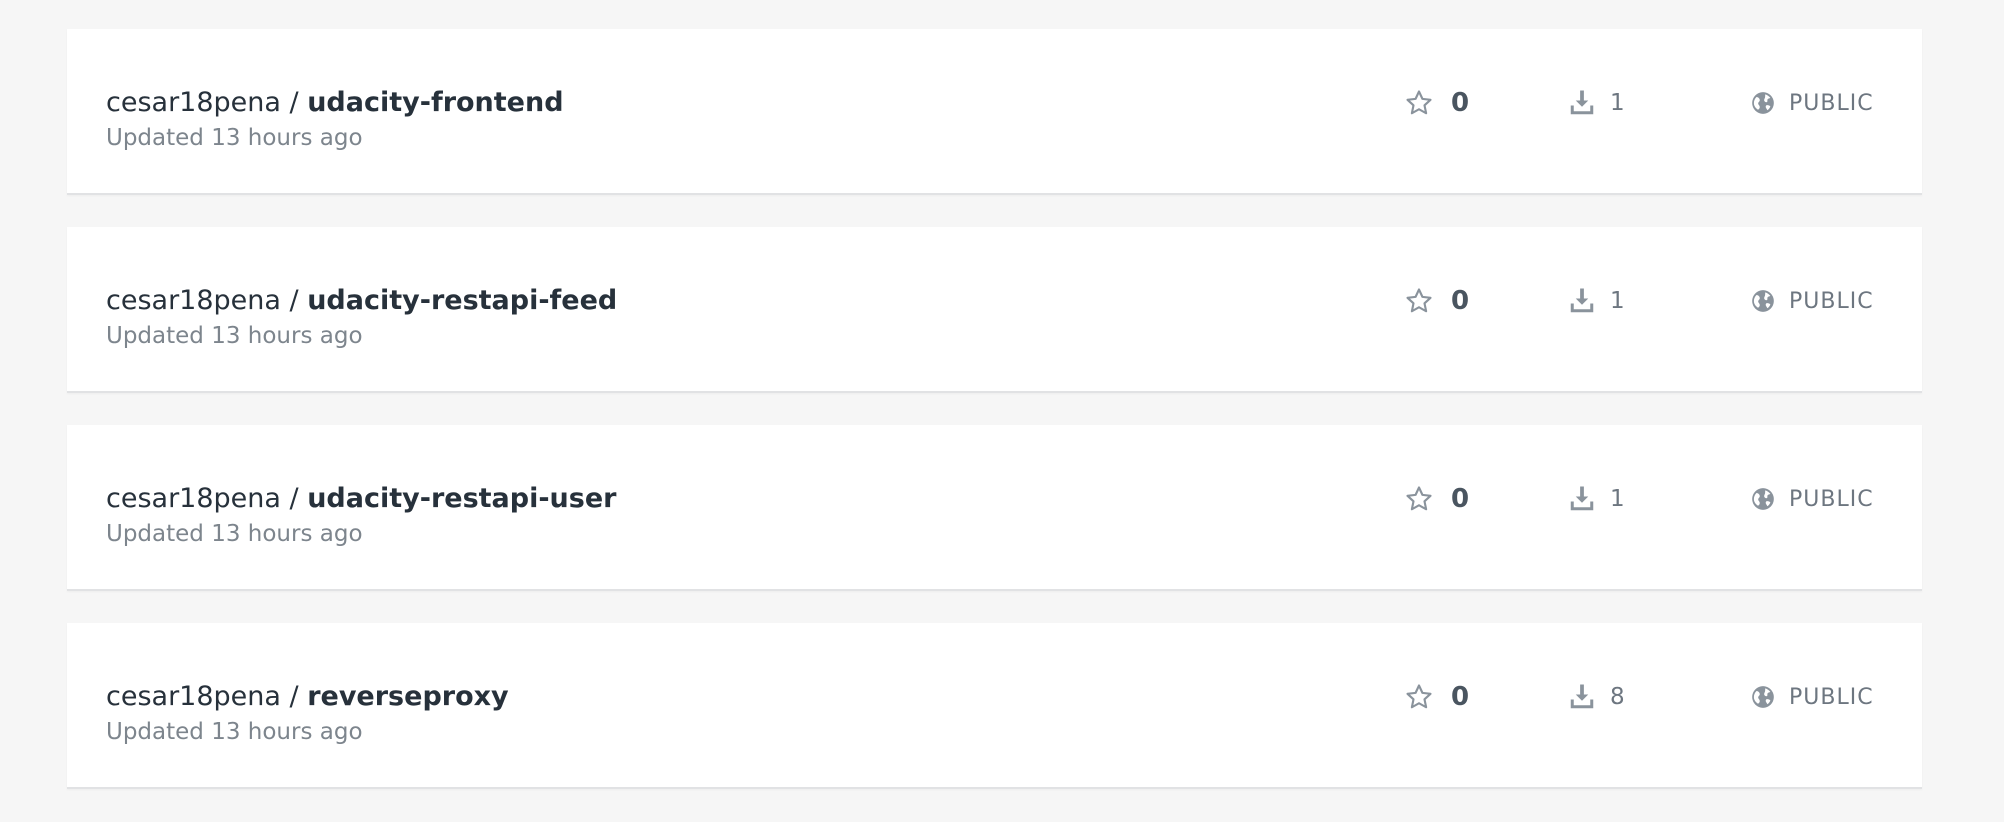  I want to click on repository-name: udacity-restapi-user, so click(462, 498).